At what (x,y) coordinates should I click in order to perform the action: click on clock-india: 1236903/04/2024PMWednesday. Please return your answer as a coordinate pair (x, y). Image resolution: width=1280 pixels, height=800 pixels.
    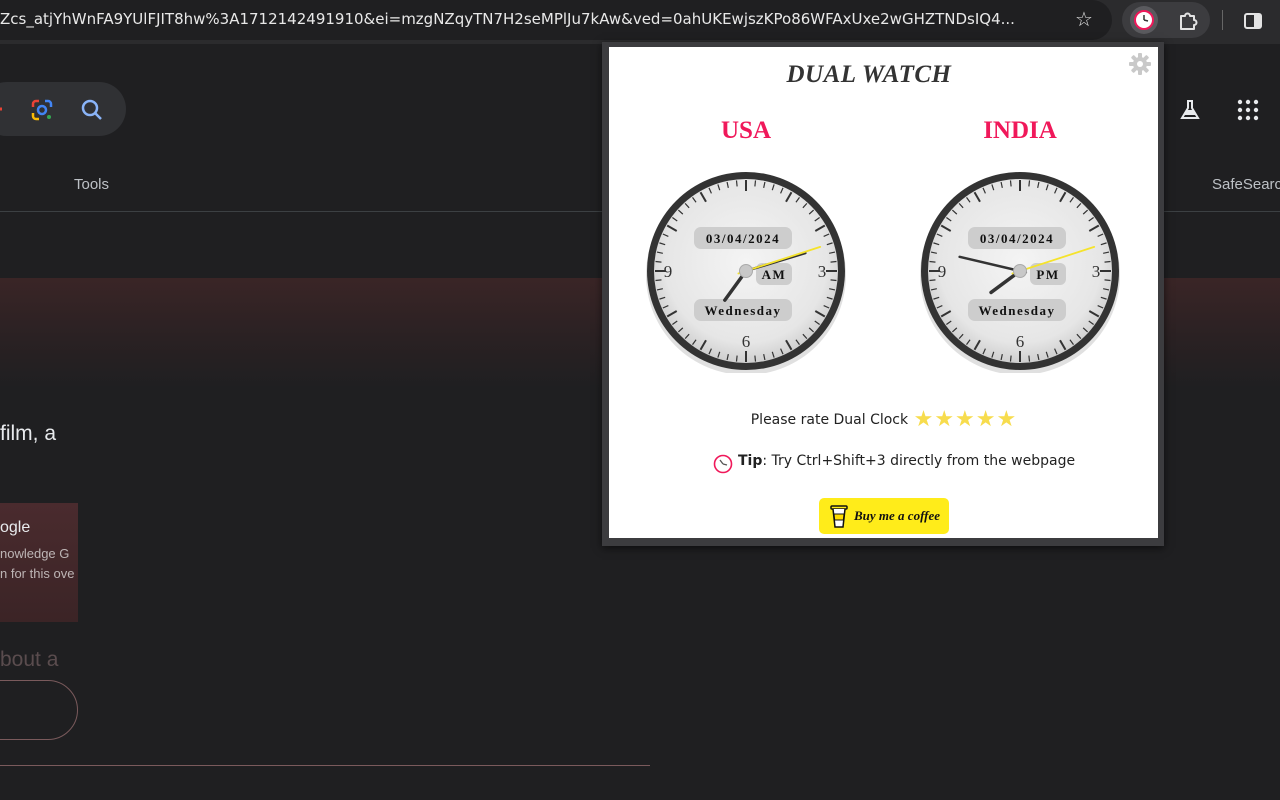
    Looking at the image, I should click on (1020, 271).